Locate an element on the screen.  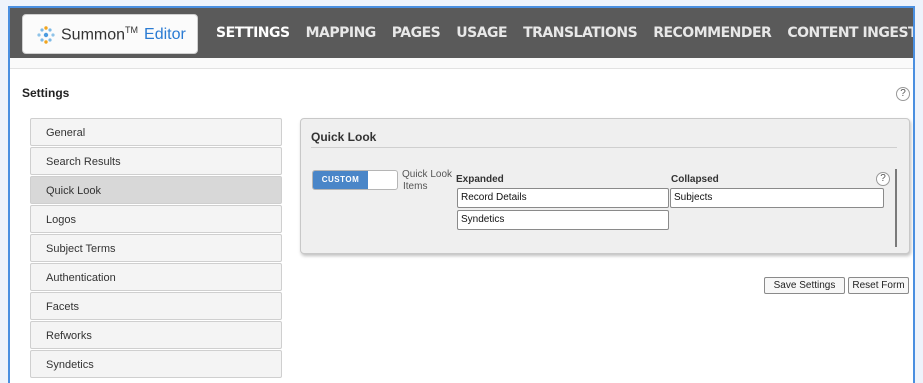
page-help-icon: ? is located at coordinates (903, 94).